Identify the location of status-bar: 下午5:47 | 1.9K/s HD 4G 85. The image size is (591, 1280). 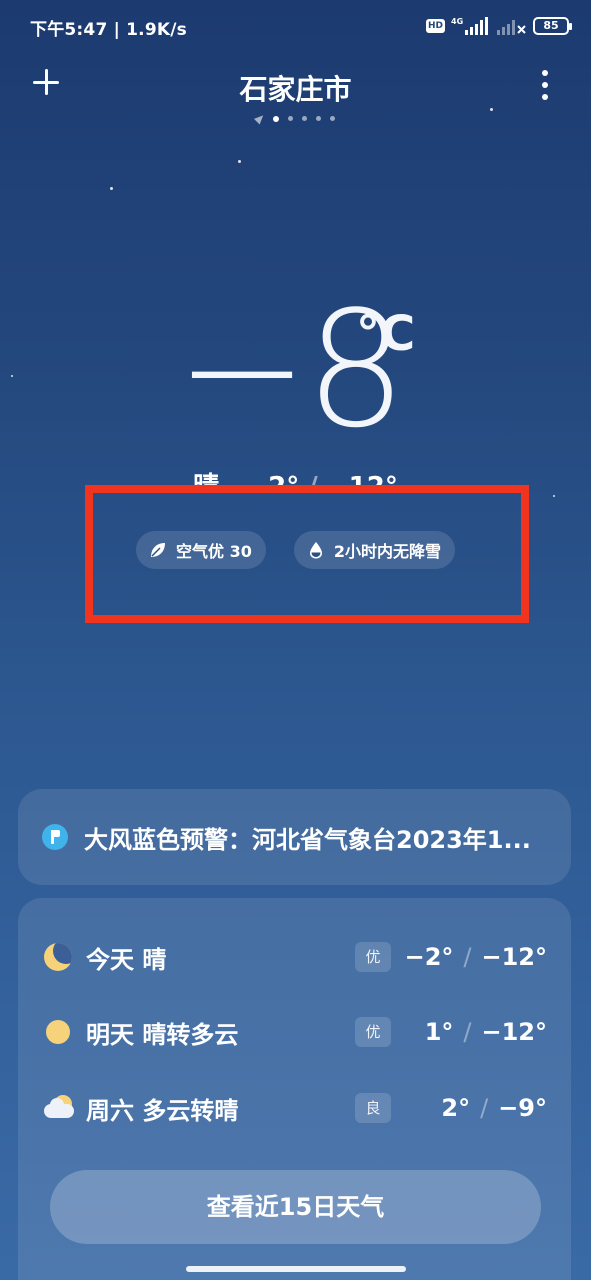
(295, 26).